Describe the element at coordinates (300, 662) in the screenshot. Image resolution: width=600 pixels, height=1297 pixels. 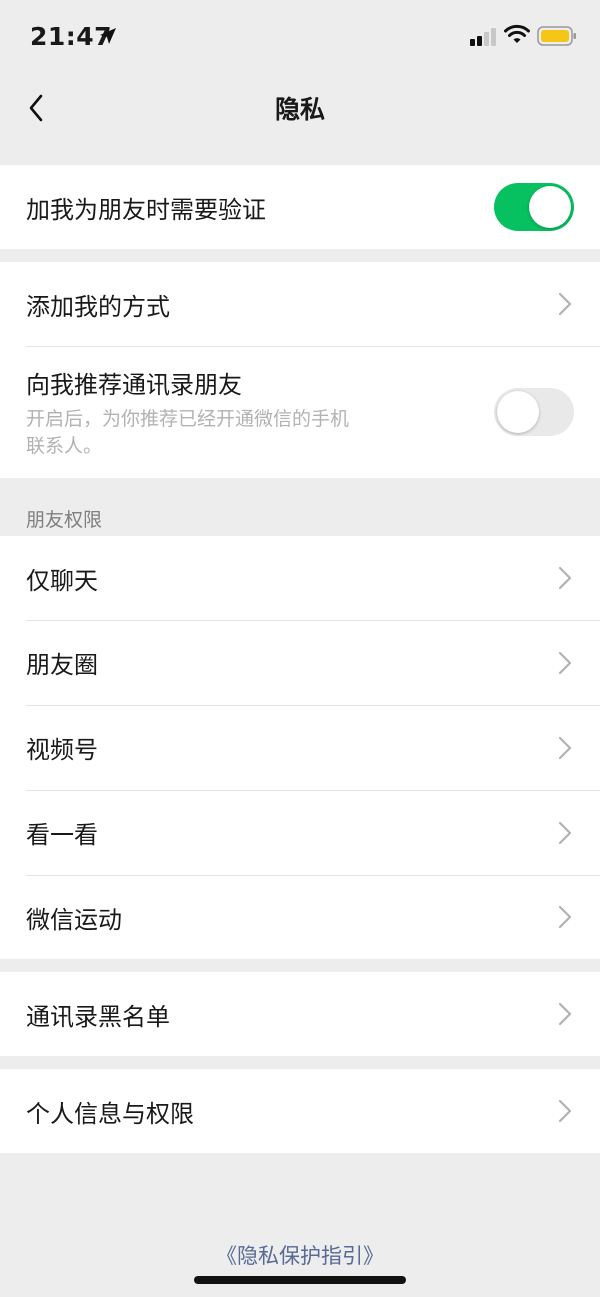
I see `permission-item-moments: 朋友圈` at that location.